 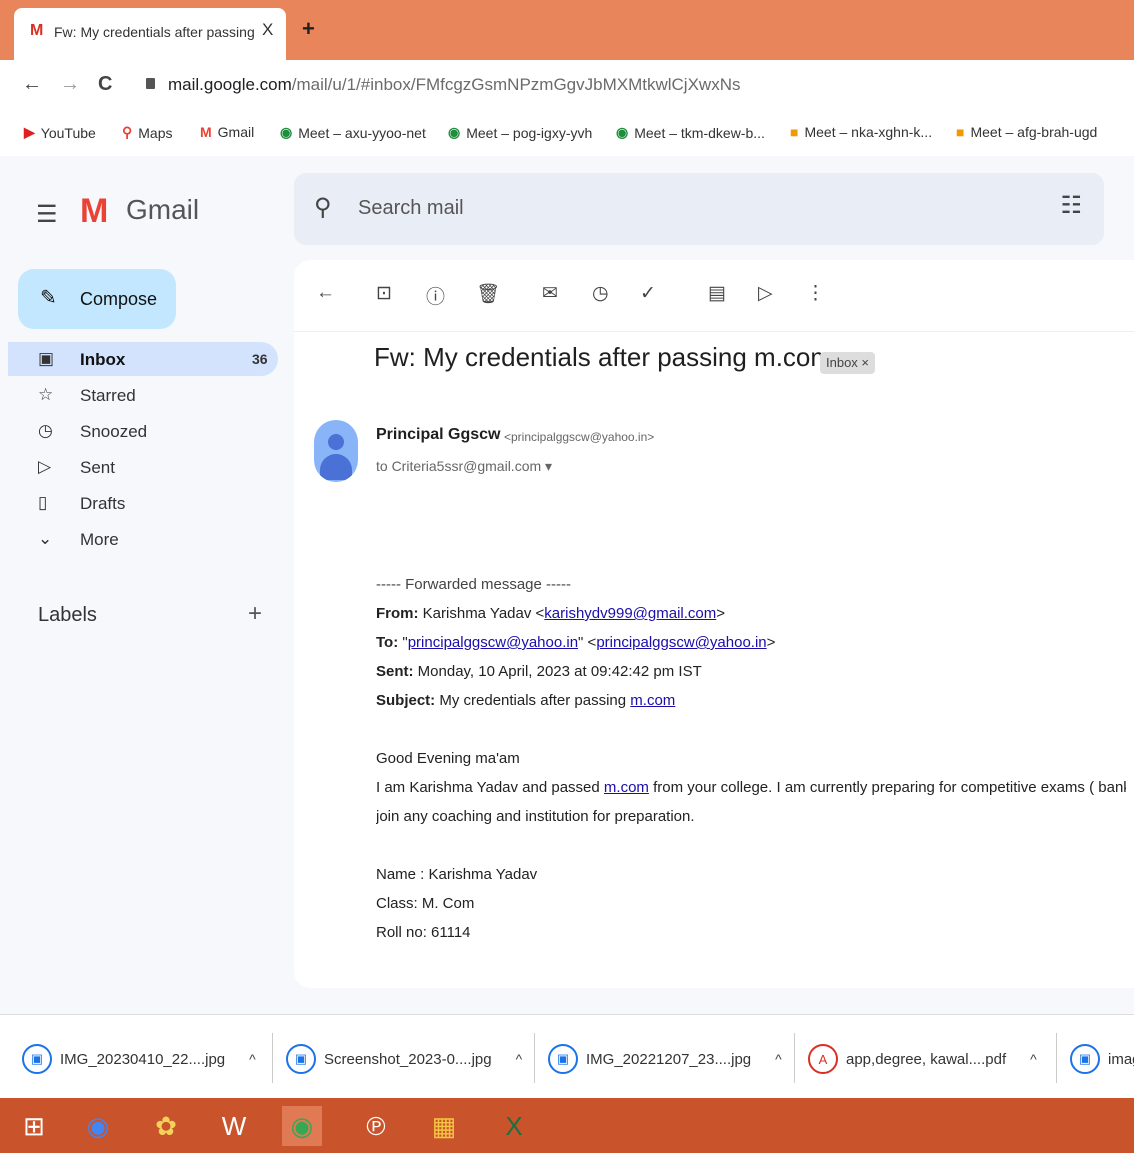 I want to click on add-label-button: +, so click(x=255, y=614).